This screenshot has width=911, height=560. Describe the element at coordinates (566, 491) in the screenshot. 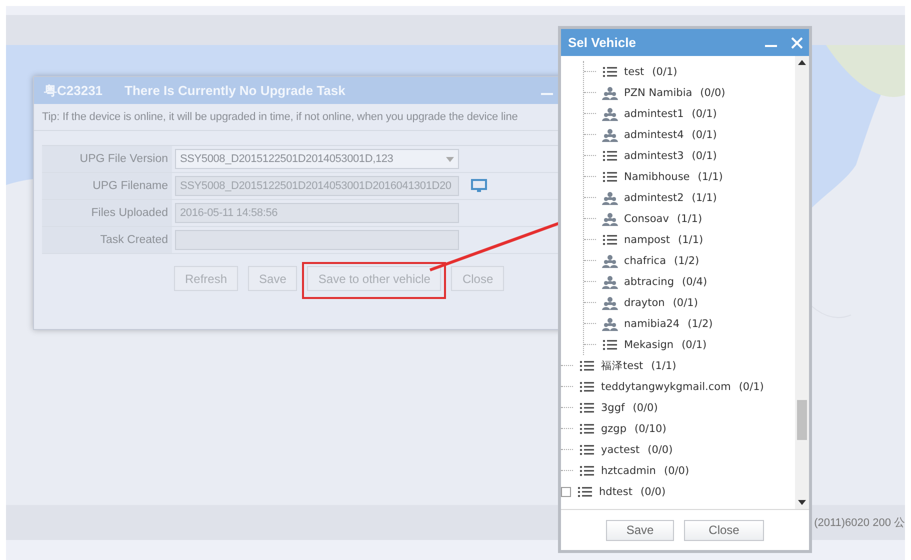

I see `expand-toggle-icon` at that location.